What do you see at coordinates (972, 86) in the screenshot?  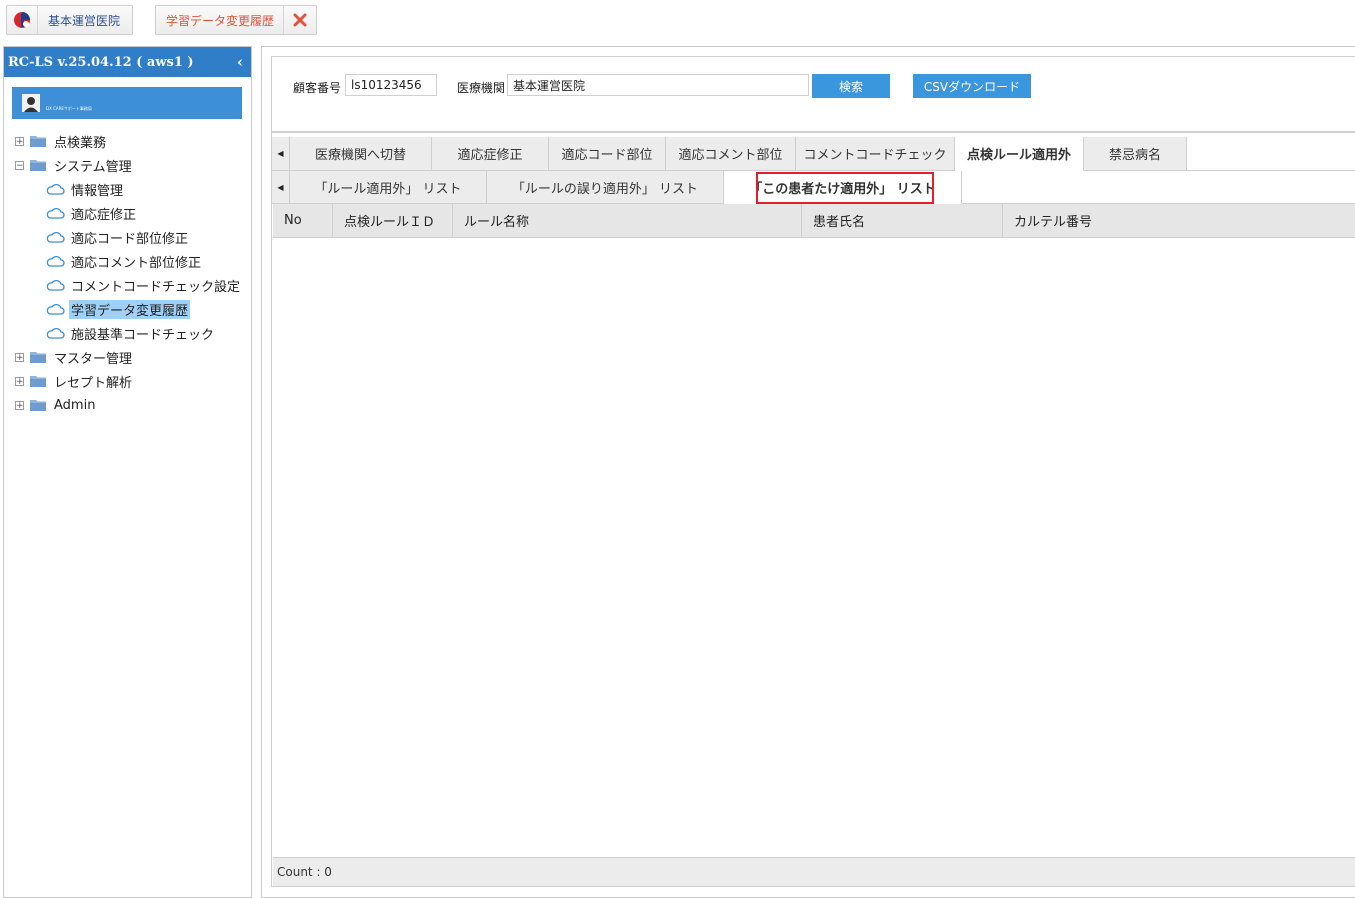 I see `csv-download-button: CSVダウンロード` at bounding box center [972, 86].